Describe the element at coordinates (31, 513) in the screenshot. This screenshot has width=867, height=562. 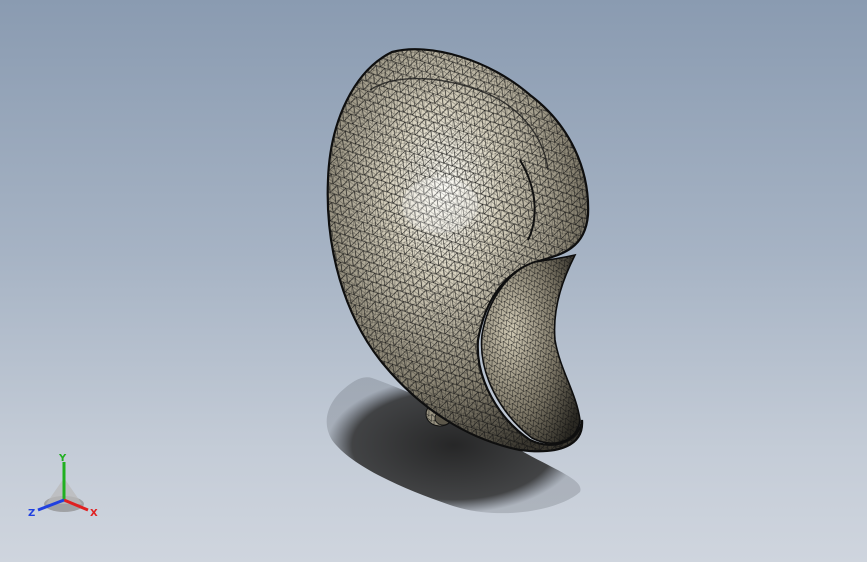
I see `z-axis-label: Z` at that location.